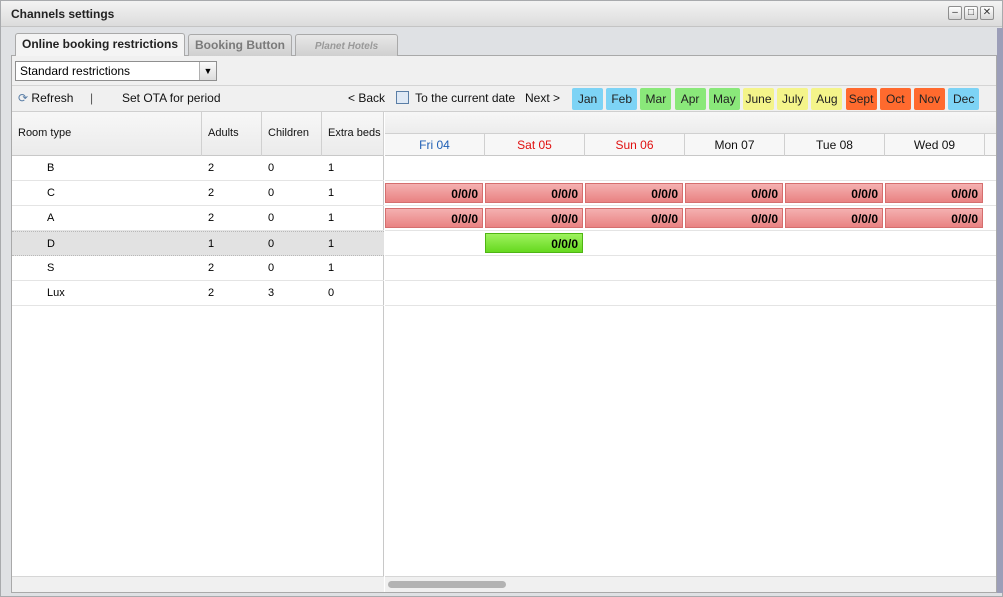 The image size is (1003, 597). What do you see at coordinates (690, 584) in the screenshot?
I see `horizontal-scrollbar` at bounding box center [690, 584].